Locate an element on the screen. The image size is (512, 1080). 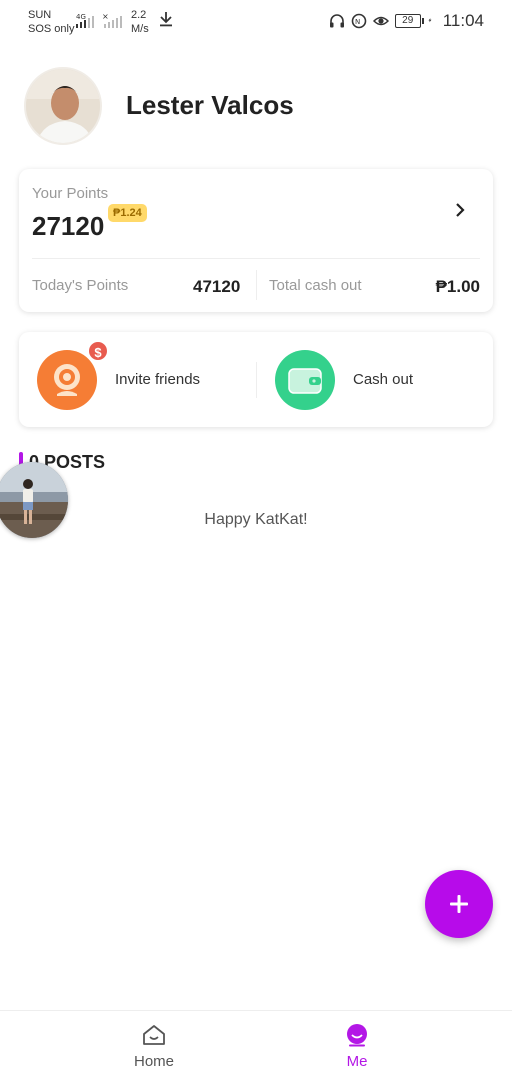
peso-value-badge: ₱1.24 is located at coordinates (127, 213).